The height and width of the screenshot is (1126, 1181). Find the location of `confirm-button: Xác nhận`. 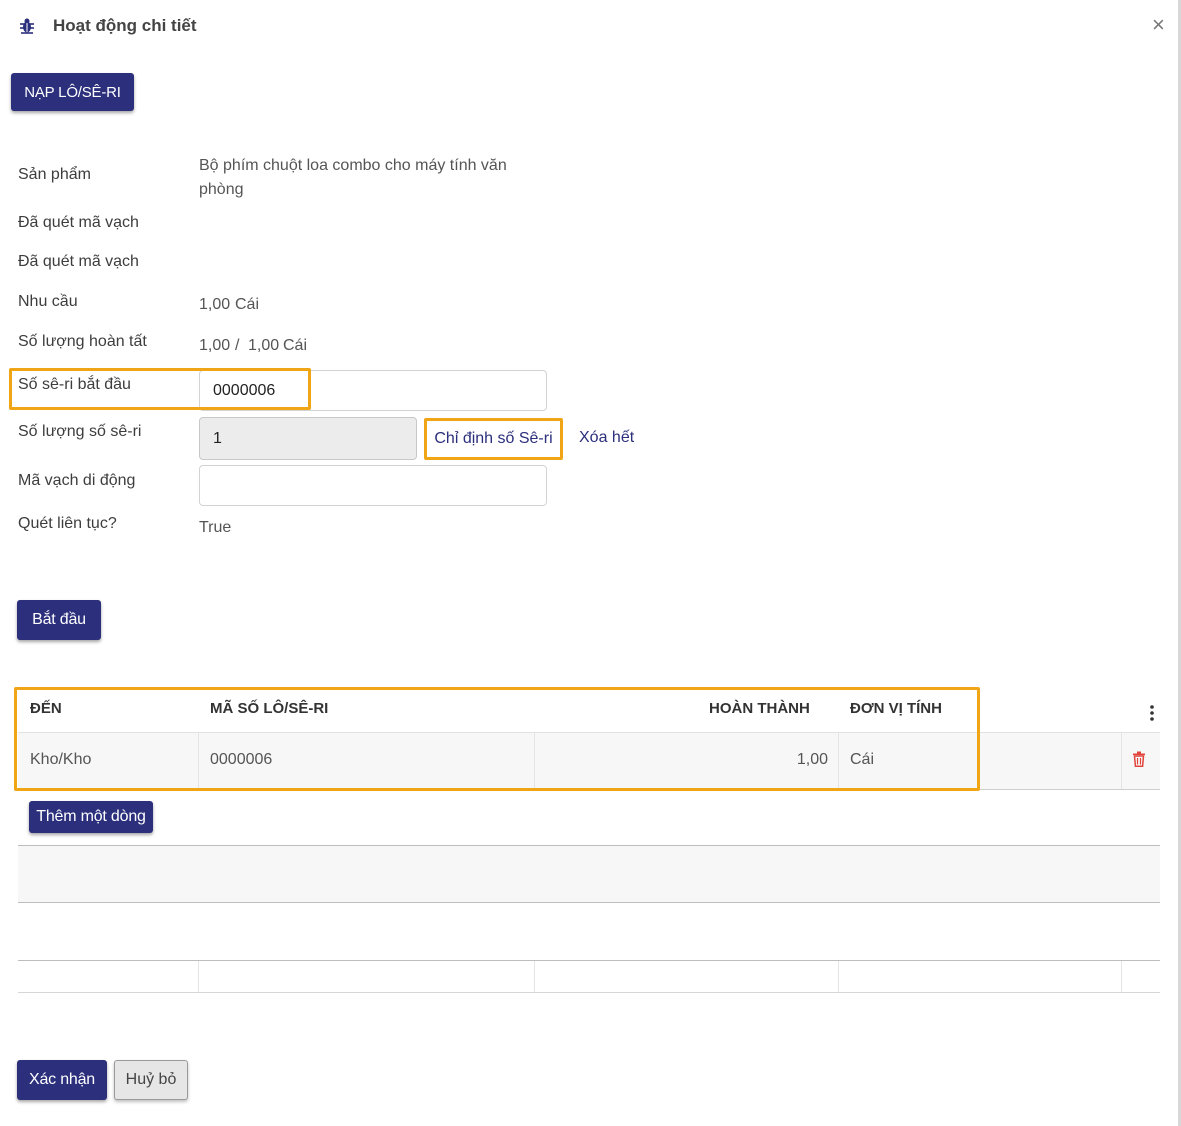

confirm-button: Xác nhận is located at coordinates (62, 1080).